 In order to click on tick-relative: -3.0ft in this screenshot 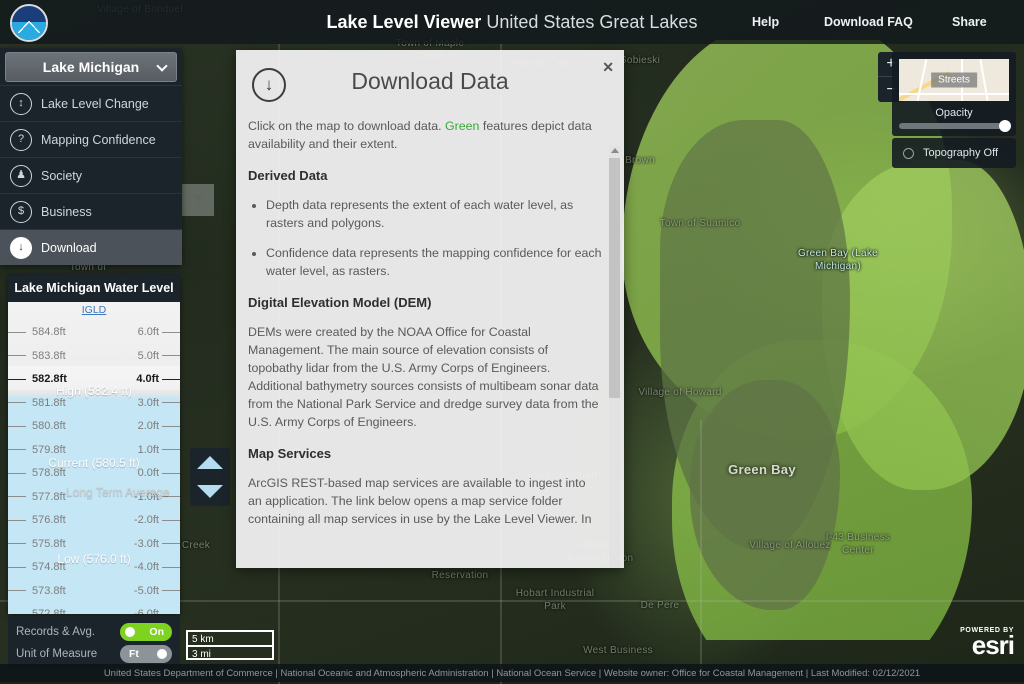, I will do `click(148, 544)`.